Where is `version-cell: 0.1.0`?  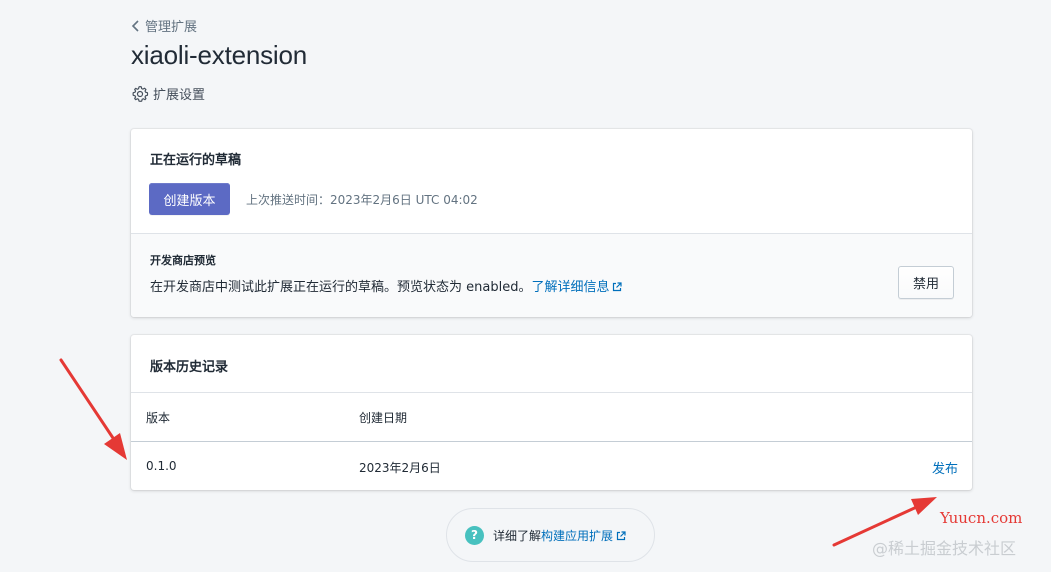 version-cell: 0.1.0 is located at coordinates (161, 466).